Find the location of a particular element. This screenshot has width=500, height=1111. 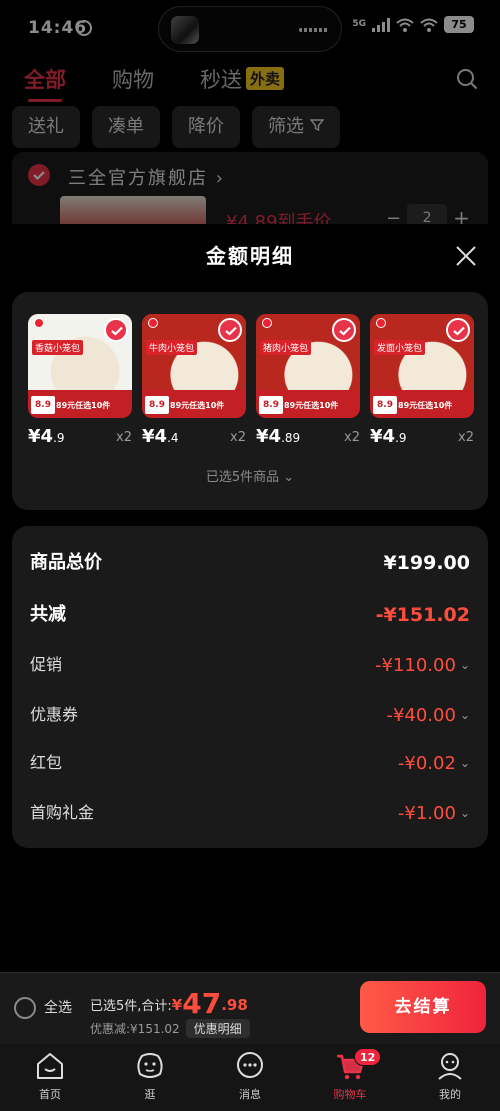

selected-count-toggle: 已选5件商品 ⌄ is located at coordinates (250, 475).